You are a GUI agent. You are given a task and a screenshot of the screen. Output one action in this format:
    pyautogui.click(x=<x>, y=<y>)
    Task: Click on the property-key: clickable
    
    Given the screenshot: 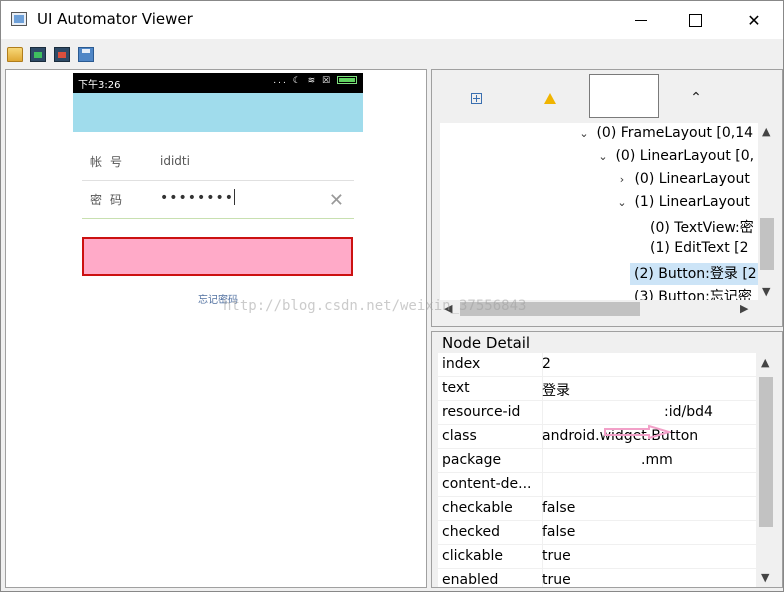 What is the action you would take?
    pyautogui.click(x=473, y=556)
    